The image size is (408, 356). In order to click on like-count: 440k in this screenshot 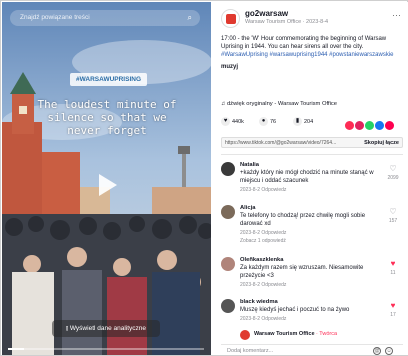, I will do `click(238, 122)`.